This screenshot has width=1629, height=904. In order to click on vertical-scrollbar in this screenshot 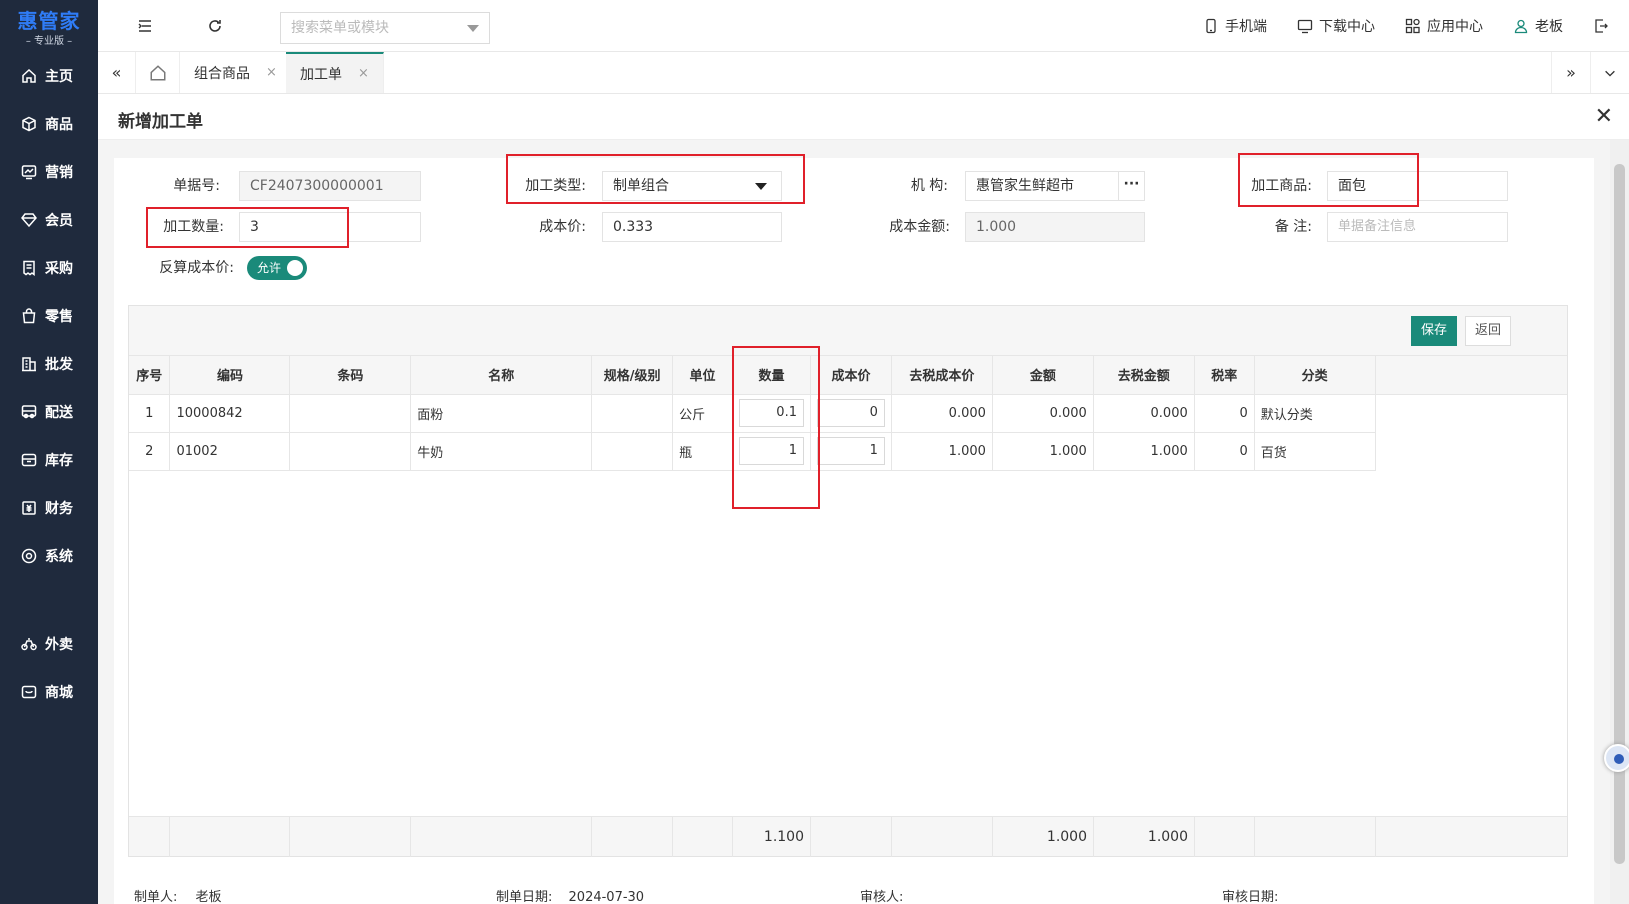, I will do `click(1619, 522)`.